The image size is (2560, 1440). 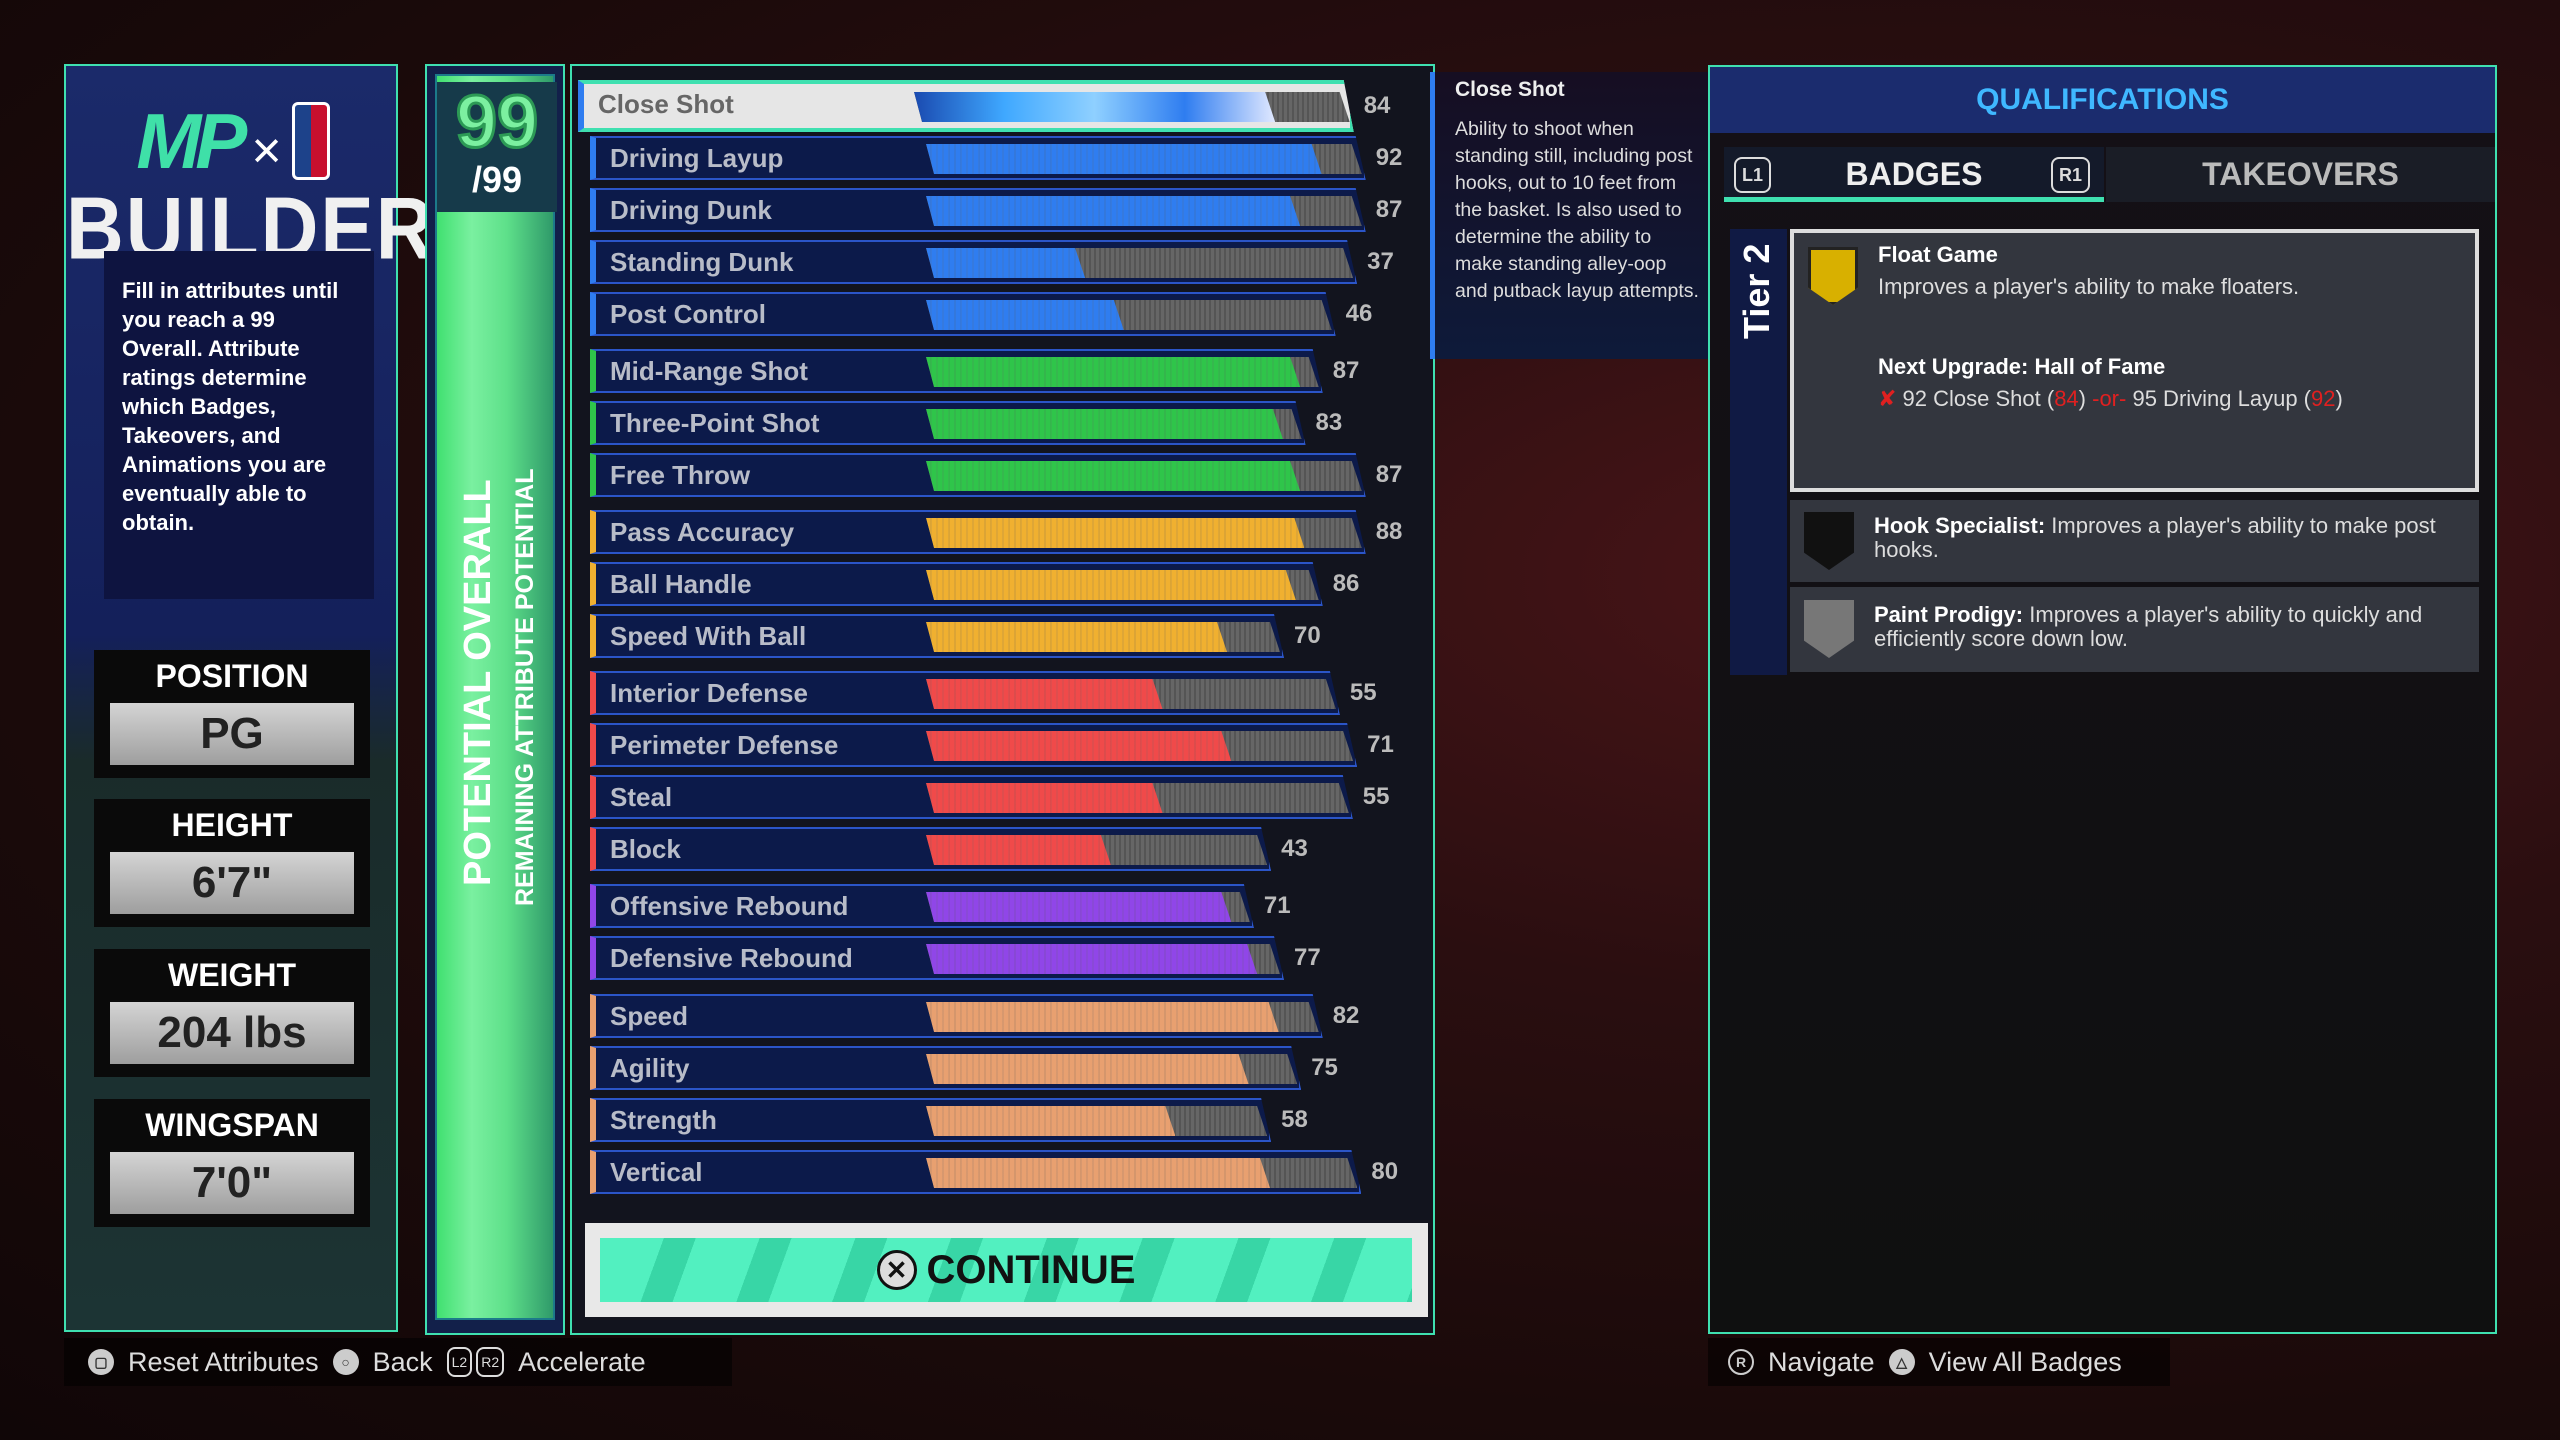 I want to click on attribute-value: 86, so click(x=1346, y=583).